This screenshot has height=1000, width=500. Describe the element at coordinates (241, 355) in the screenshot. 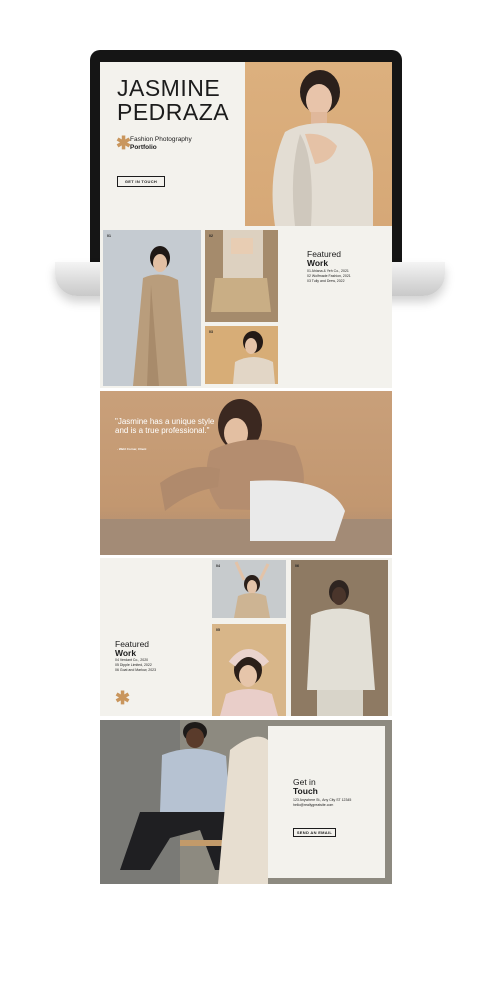

I see `work-tile-03: 03` at that location.